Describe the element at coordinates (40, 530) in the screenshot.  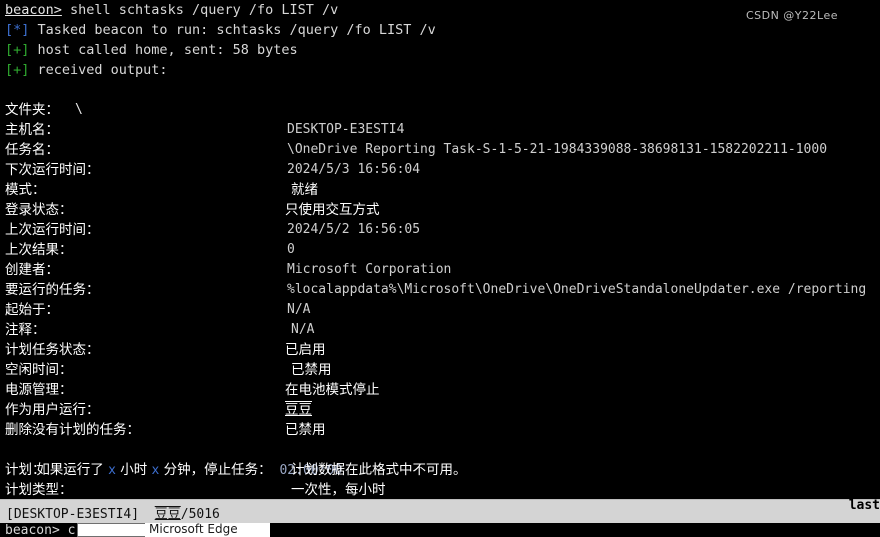
I see `bottom-beacon-prompt: beacon> c` at that location.